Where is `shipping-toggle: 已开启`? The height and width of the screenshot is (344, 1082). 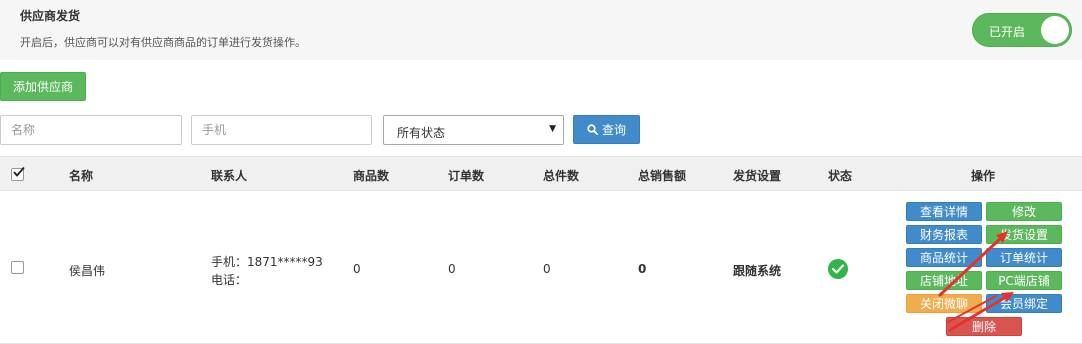 shipping-toggle: 已开启 is located at coordinates (1022, 30).